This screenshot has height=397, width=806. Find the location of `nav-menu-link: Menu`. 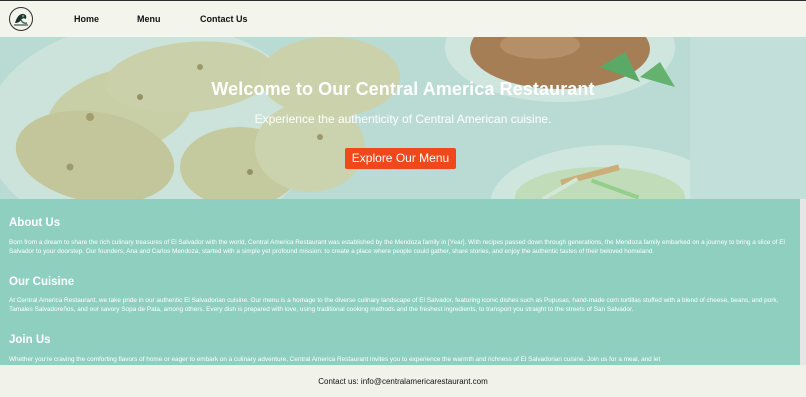

nav-menu-link: Menu is located at coordinates (149, 19).